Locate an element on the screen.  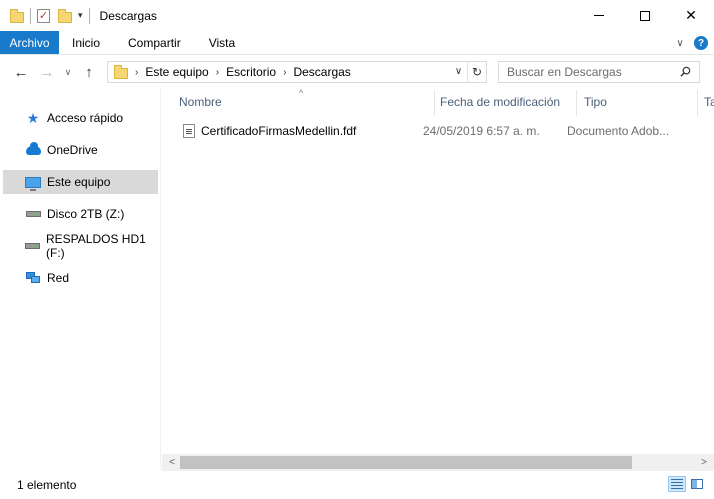
scroll-left-button: < is located at coordinates (172, 462).